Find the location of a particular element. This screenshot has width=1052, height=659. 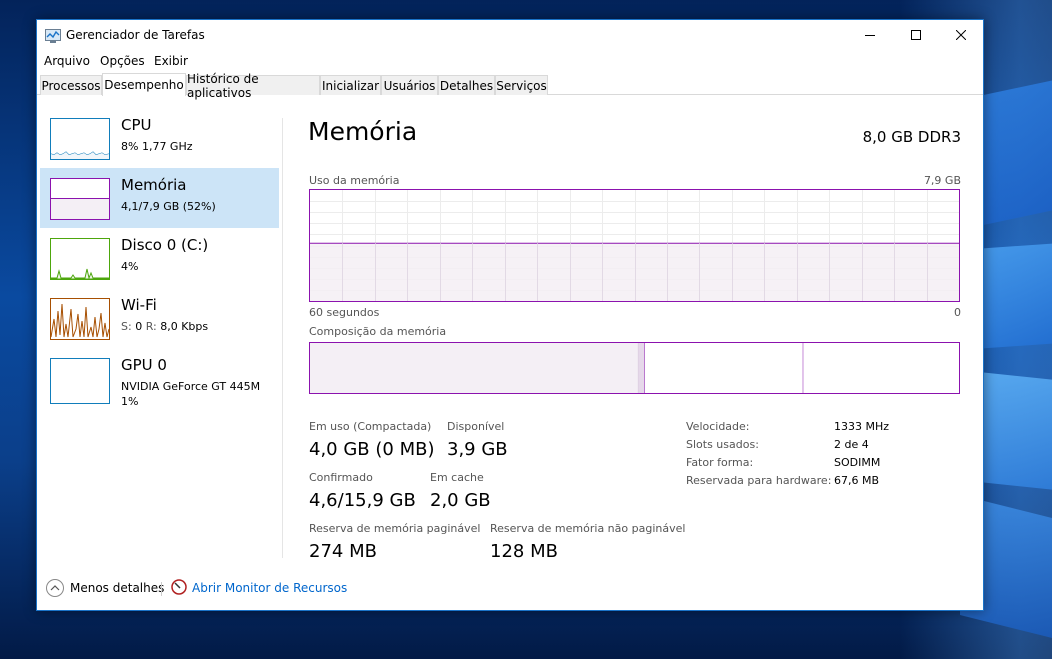

footer-bar: Menos detalhes Abrir Monitor de Recursos is located at coordinates (510, 591).